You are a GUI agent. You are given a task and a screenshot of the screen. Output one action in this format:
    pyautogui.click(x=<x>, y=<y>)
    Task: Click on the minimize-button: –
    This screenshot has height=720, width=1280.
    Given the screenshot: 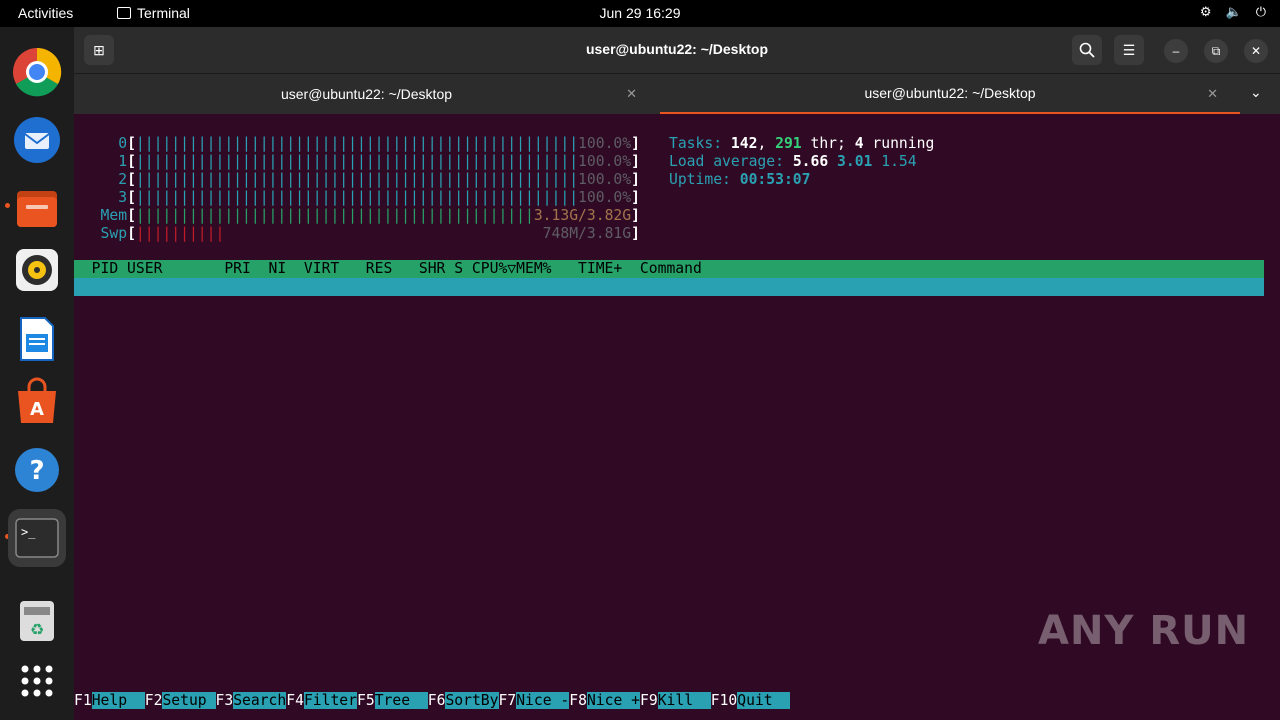 What is the action you would take?
    pyautogui.click(x=1176, y=51)
    